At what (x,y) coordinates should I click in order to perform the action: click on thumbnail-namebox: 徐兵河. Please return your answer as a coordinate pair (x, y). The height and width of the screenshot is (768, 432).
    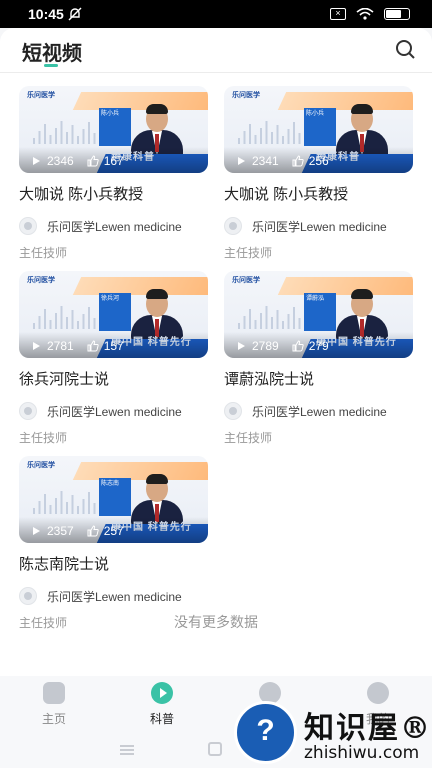
    Looking at the image, I should click on (115, 312).